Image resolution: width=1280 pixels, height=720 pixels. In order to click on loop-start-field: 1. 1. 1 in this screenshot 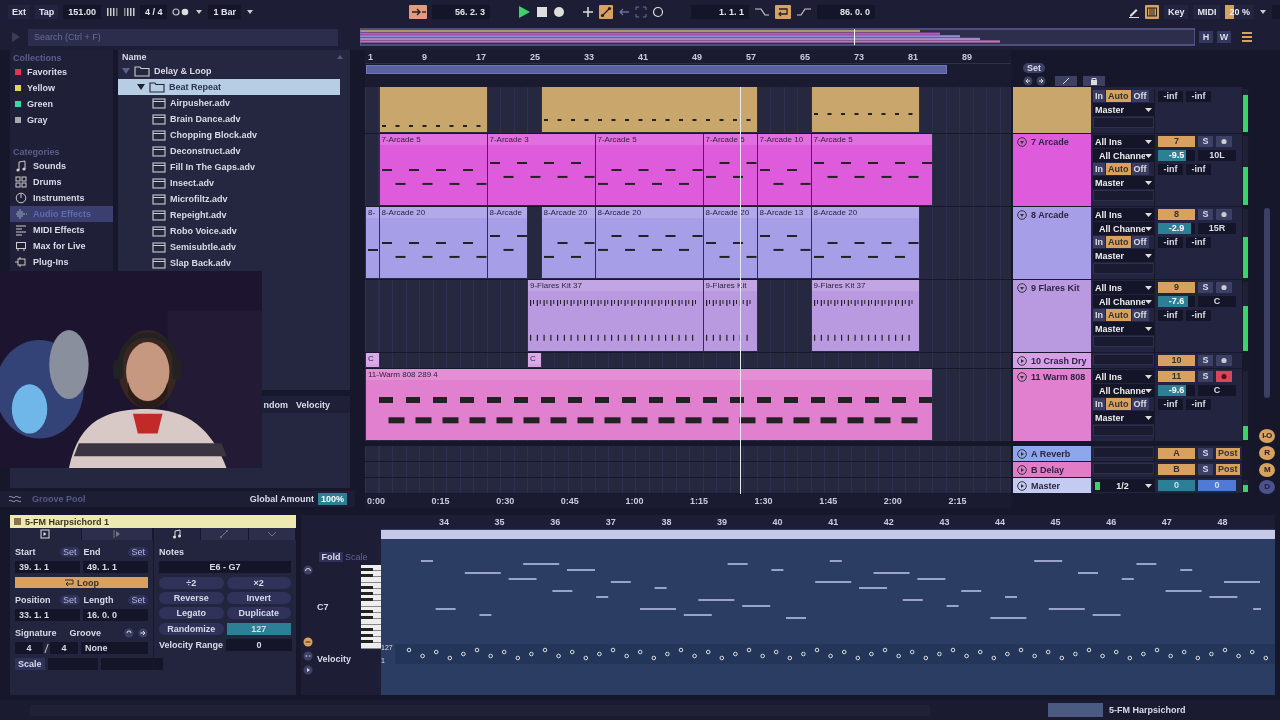, I will do `click(719, 12)`.